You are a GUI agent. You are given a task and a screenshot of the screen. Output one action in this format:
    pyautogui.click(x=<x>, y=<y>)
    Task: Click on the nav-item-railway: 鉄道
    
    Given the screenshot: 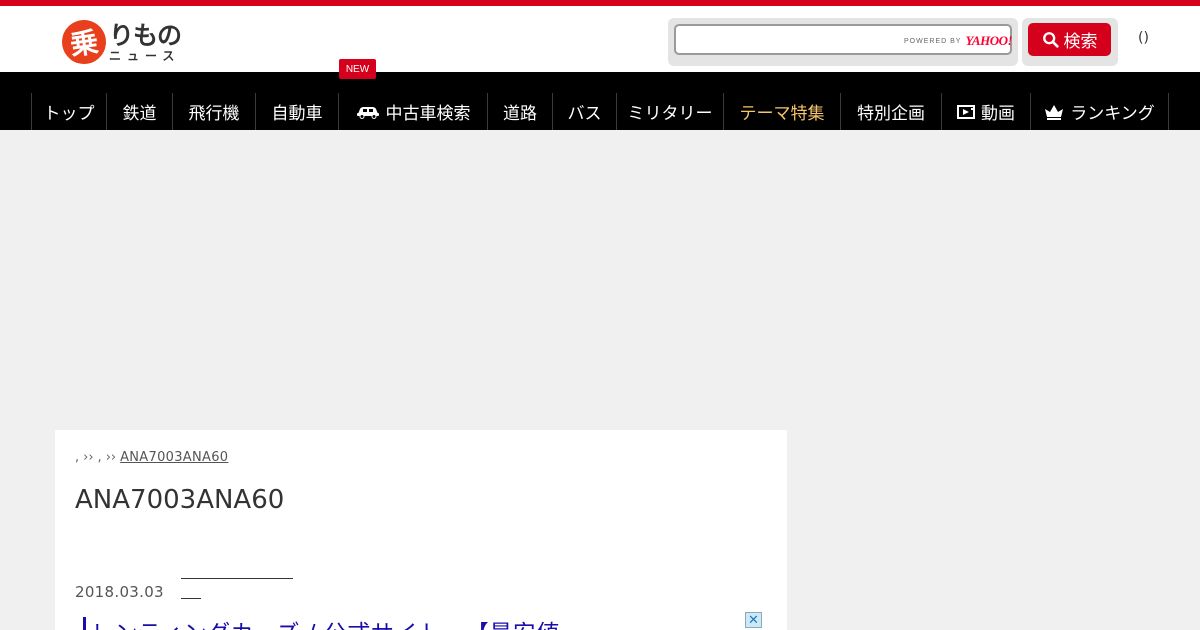 What is the action you would take?
    pyautogui.click(x=139, y=111)
    